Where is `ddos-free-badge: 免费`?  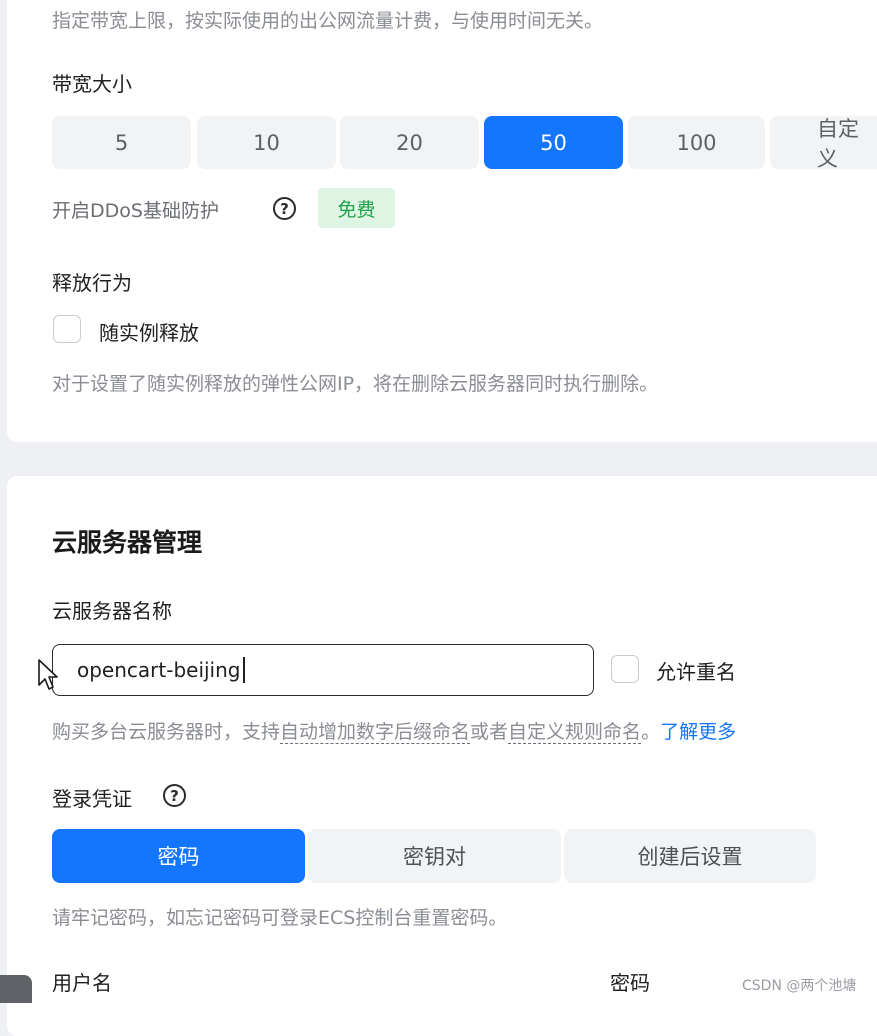
ddos-free-badge: 免费 is located at coordinates (356, 208).